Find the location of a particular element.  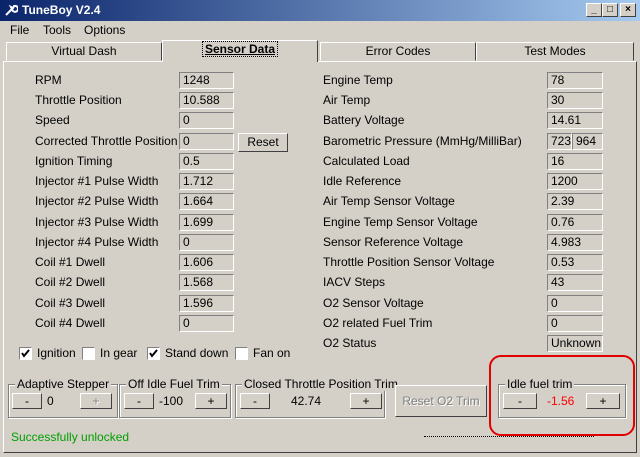

sensor-reference-voltage-label: Sensor Reference Voltage is located at coordinates (393, 242).